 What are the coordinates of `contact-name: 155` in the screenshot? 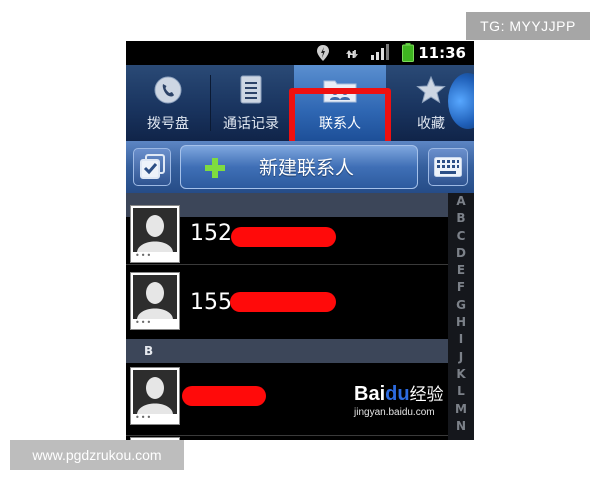 It's located at (211, 302).